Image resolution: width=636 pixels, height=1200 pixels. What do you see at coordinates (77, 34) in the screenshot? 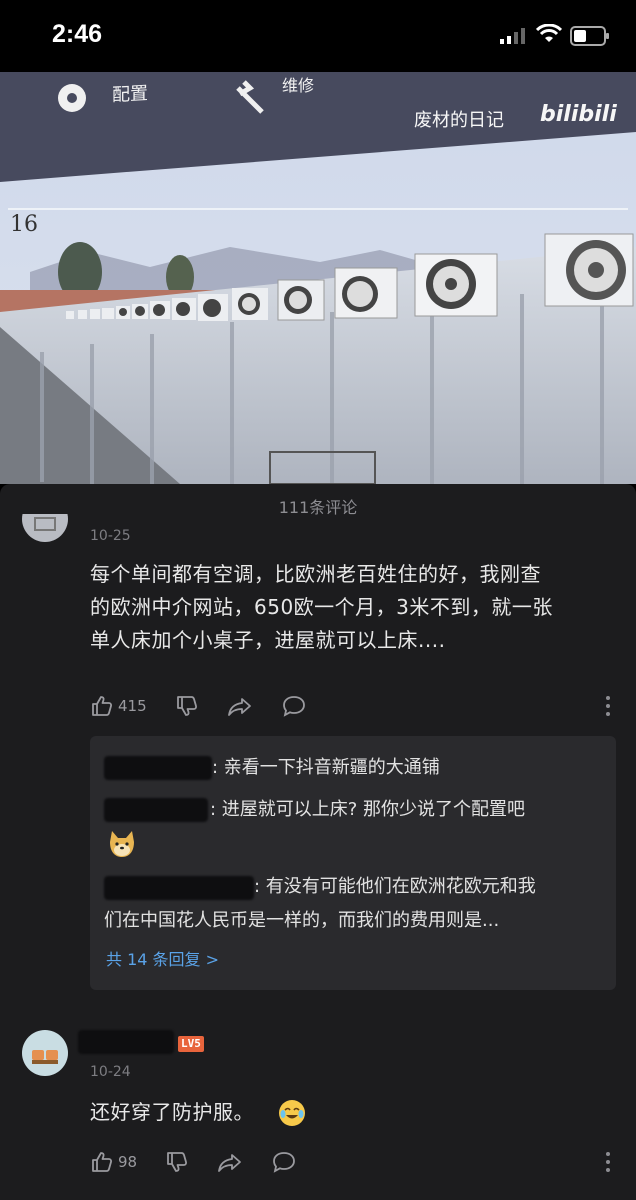
I see `status-time: 2:46` at bounding box center [77, 34].